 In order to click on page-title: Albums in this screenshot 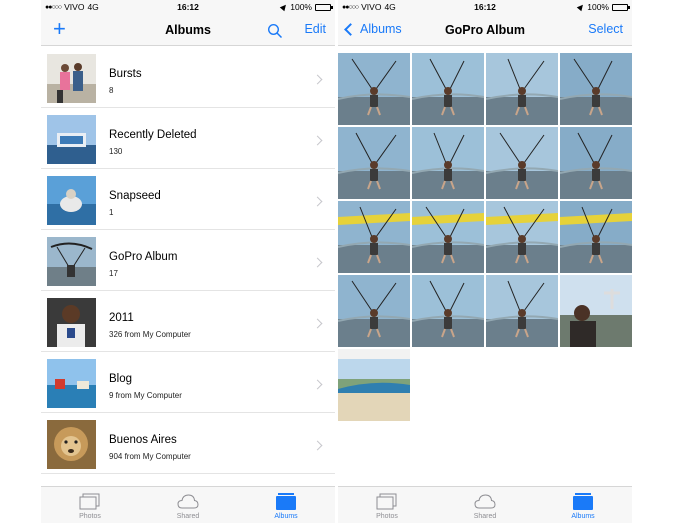, I will do `click(188, 30)`.